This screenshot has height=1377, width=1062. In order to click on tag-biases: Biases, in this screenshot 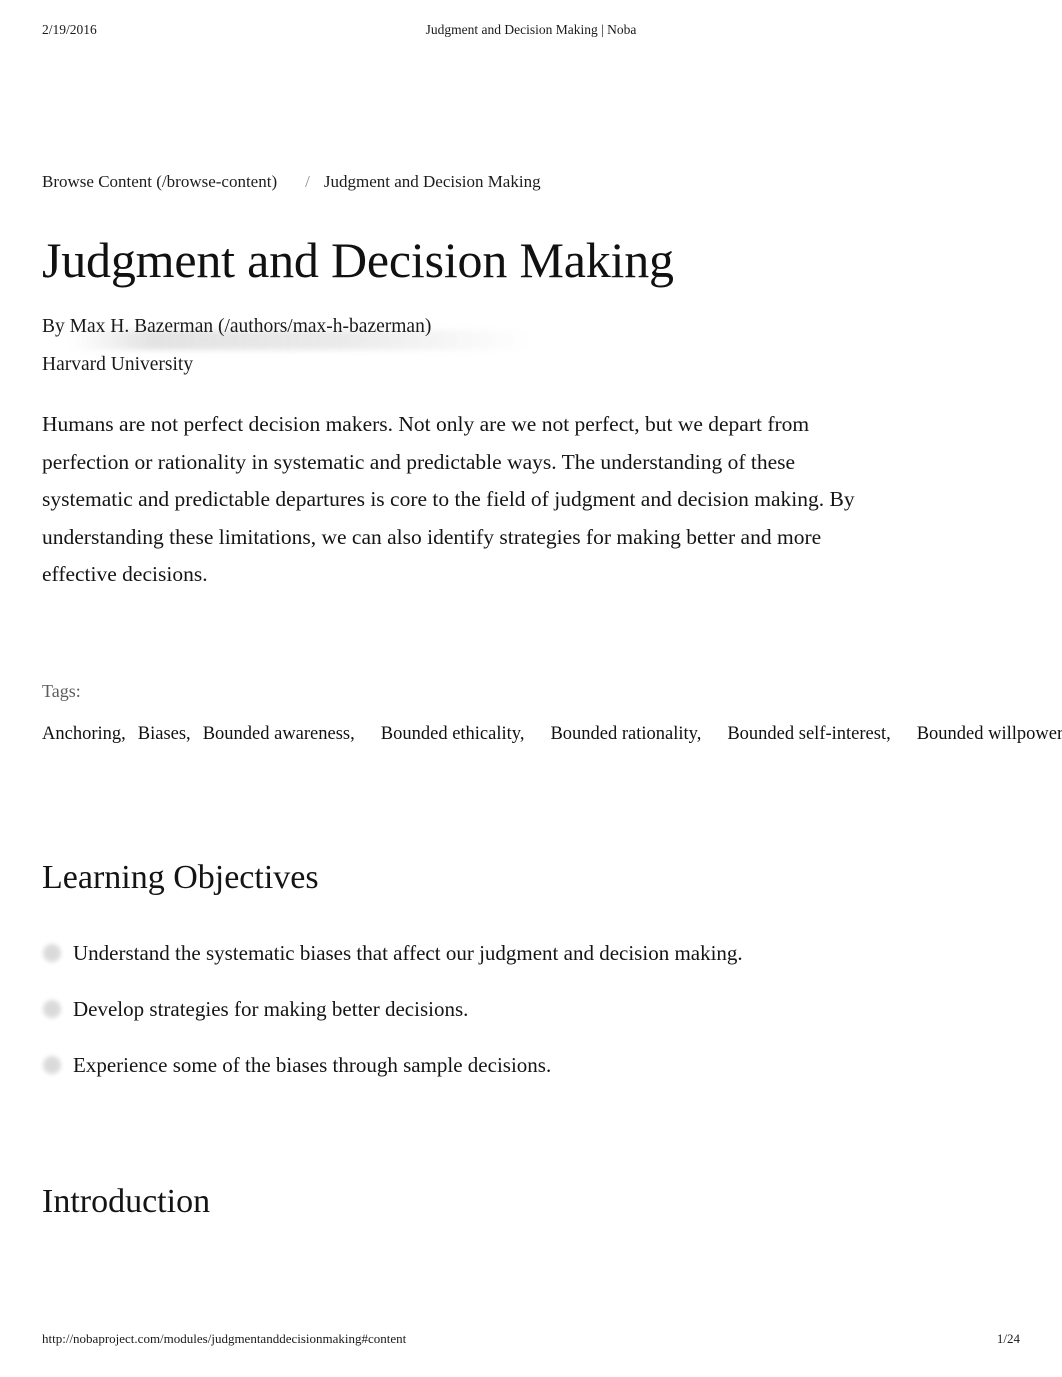, I will do `click(164, 734)`.